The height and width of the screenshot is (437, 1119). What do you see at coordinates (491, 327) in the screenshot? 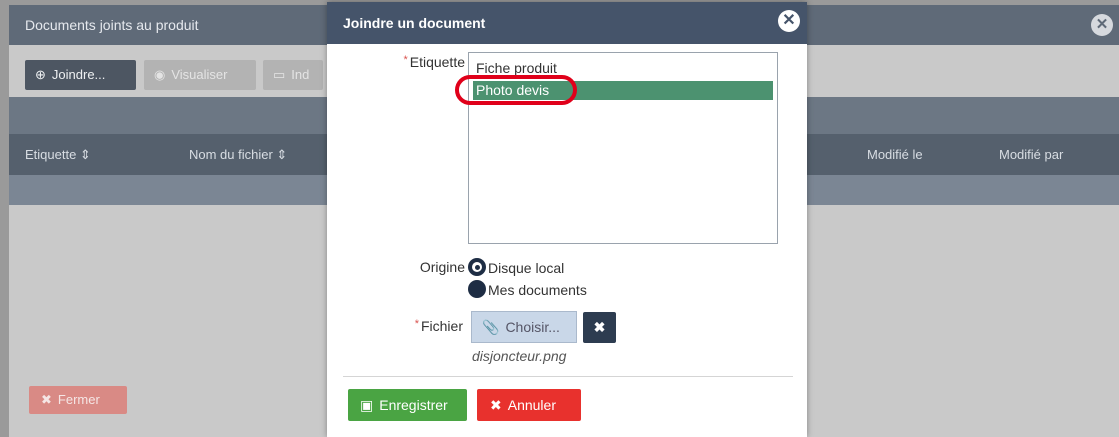
I see `paperclip-icon: 📎` at bounding box center [491, 327].